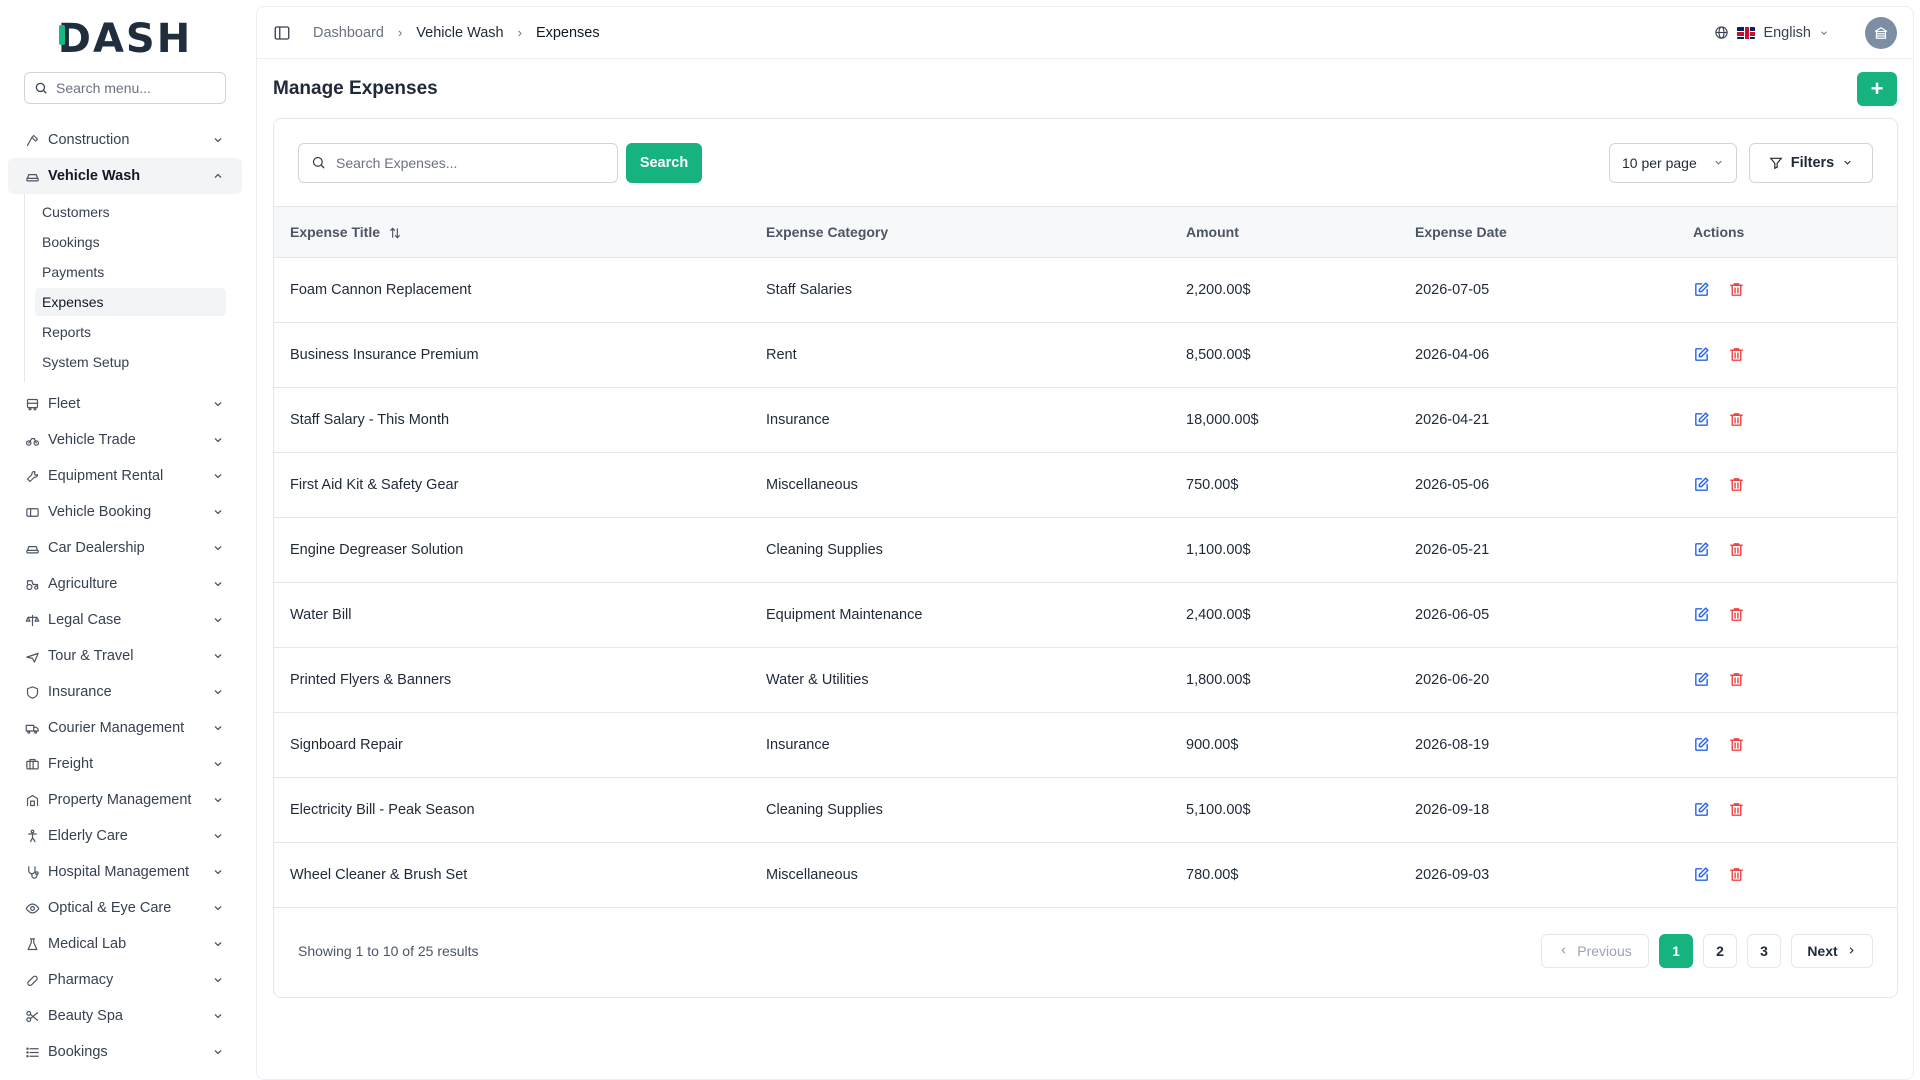  Describe the element at coordinates (125, 36) in the screenshot. I see `app-logo: DASH` at that location.